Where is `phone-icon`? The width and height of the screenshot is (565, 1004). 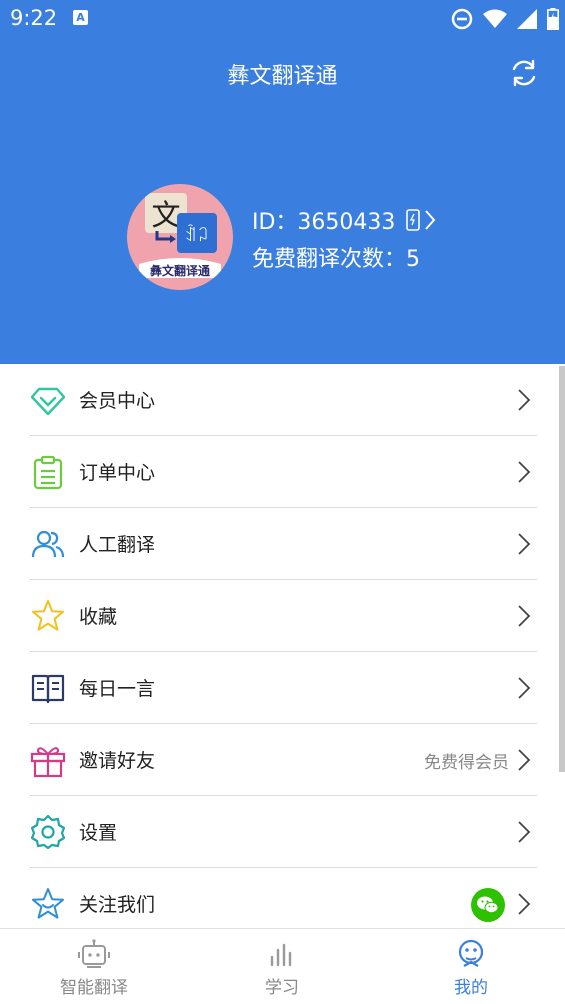 phone-icon is located at coordinates (413, 220).